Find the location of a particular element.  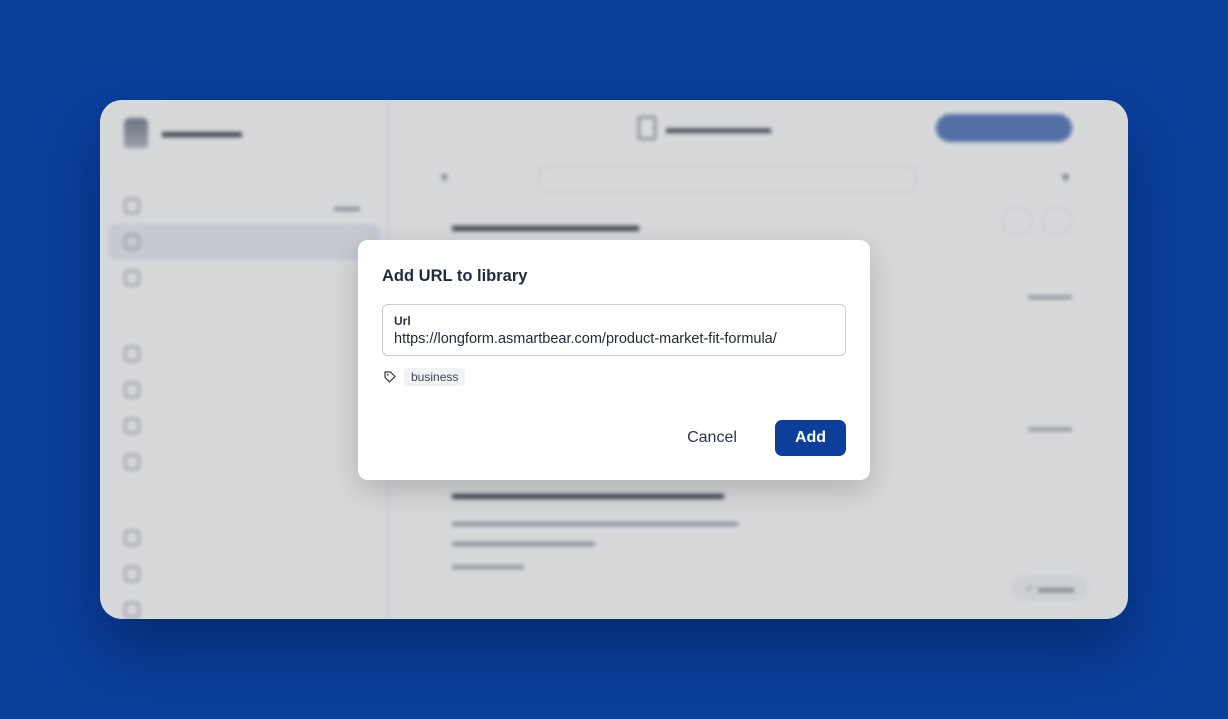

url-field: Url is located at coordinates (614, 330).